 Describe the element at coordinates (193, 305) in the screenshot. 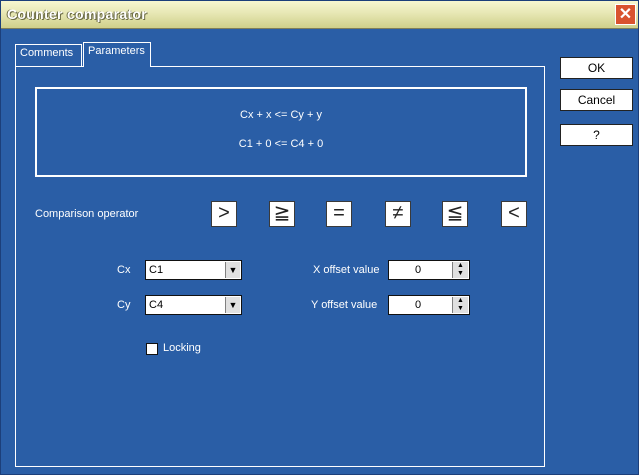

I see `cy-combobox: C4 ▼` at that location.